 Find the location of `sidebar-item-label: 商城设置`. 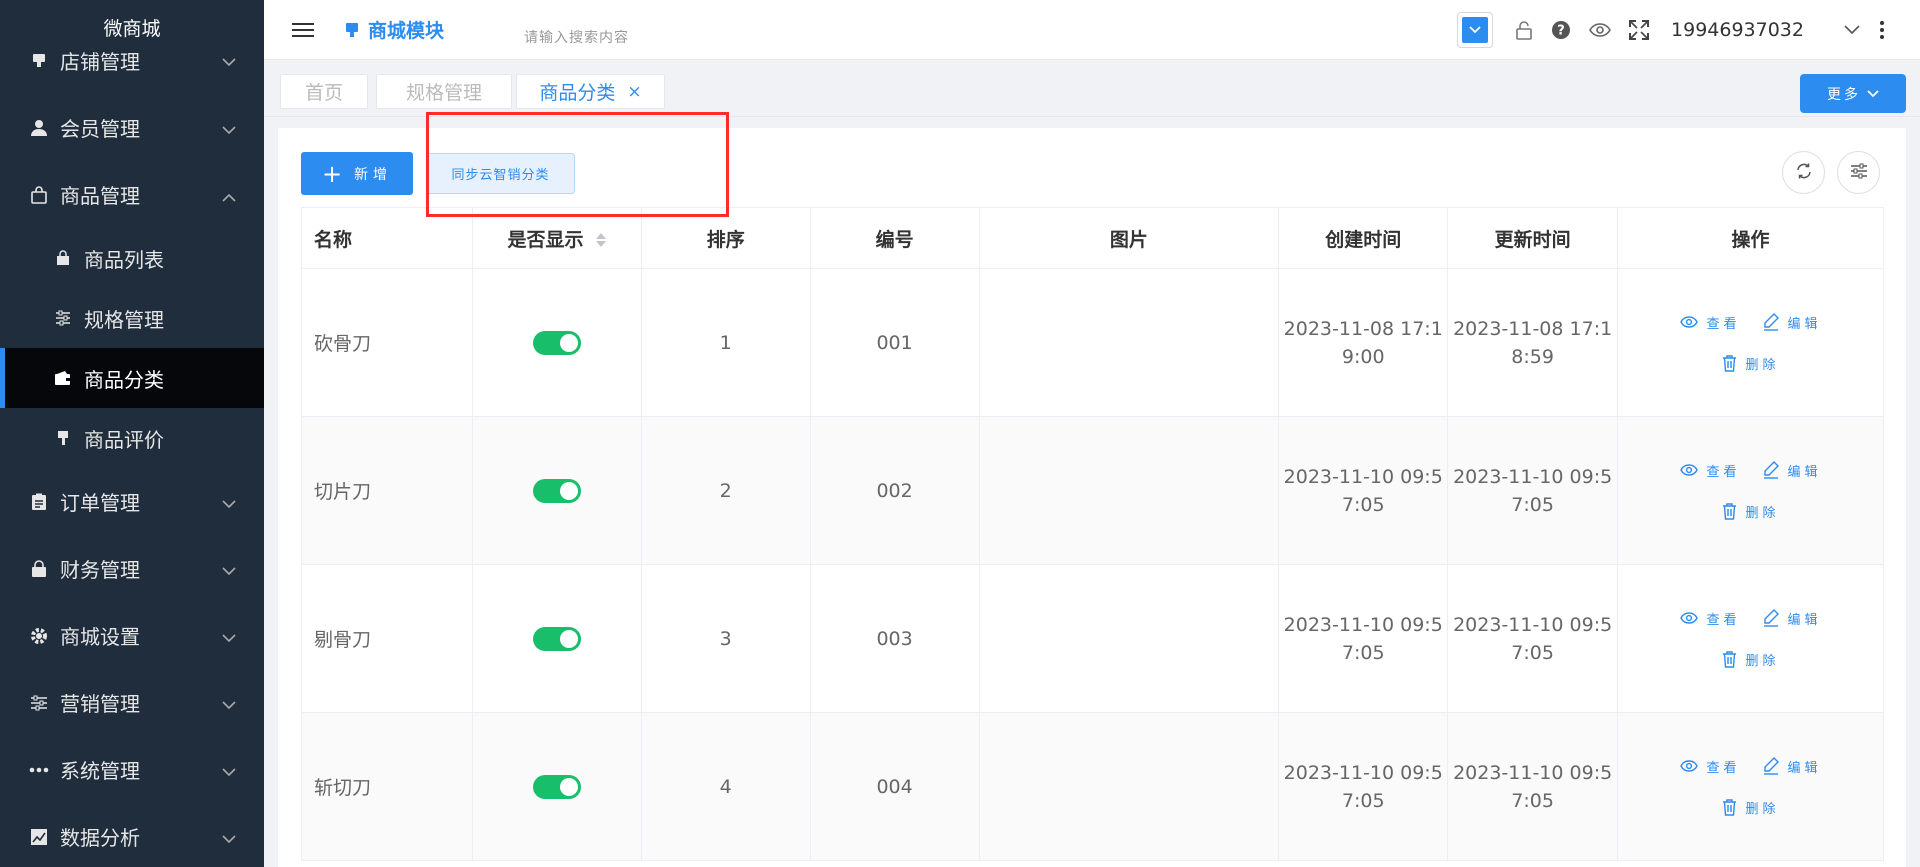

sidebar-item-label: 商城设置 is located at coordinates (100, 637).